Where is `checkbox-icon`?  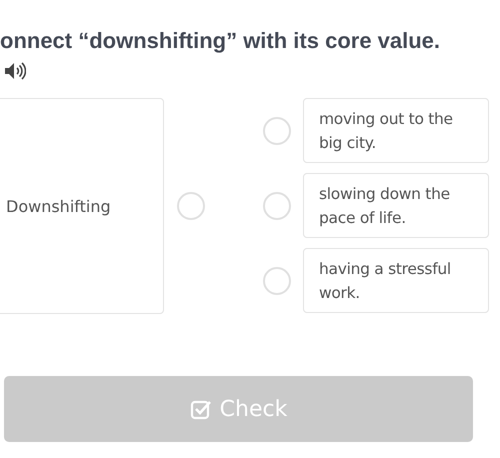 checkbox-icon is located at coordinates (201, 409).